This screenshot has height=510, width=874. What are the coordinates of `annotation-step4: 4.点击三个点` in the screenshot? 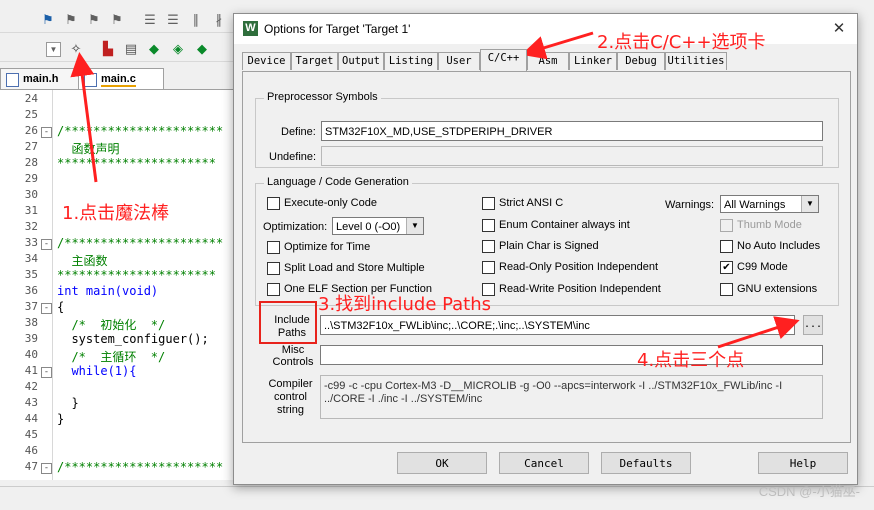 It's located at (691, 360).